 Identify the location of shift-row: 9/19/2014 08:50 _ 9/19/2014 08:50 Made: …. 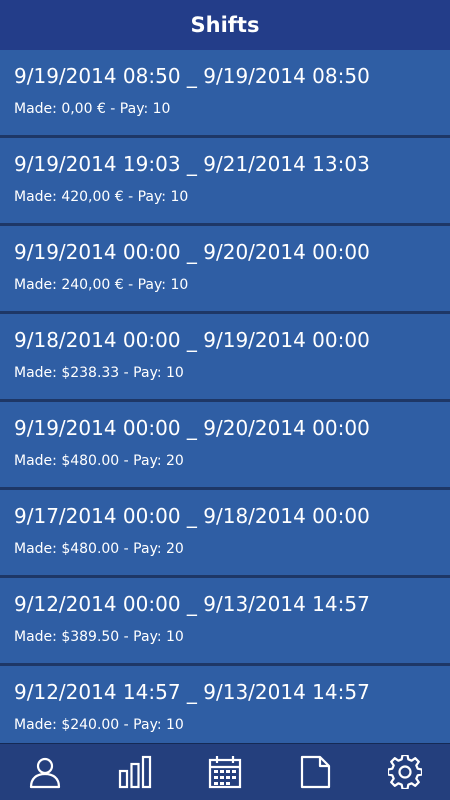
(225, 94).